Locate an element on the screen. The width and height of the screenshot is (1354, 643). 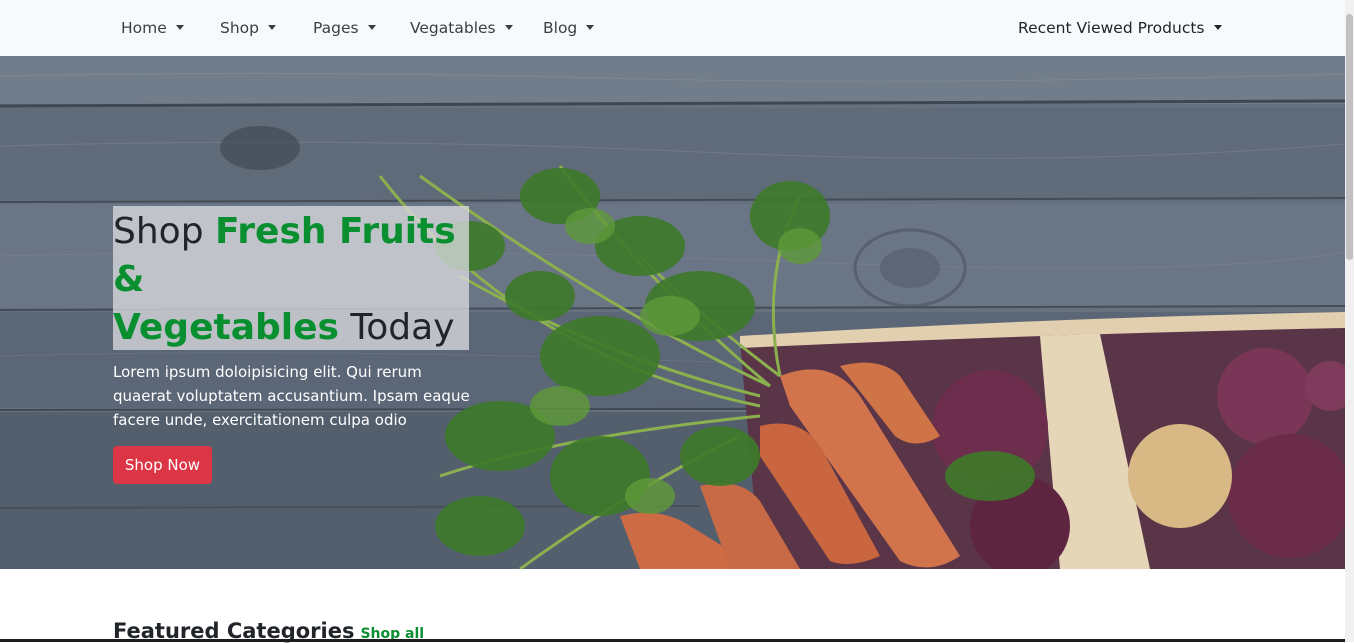
nav-vegetables-label: Vegatables is located at coordinates (453, 28).